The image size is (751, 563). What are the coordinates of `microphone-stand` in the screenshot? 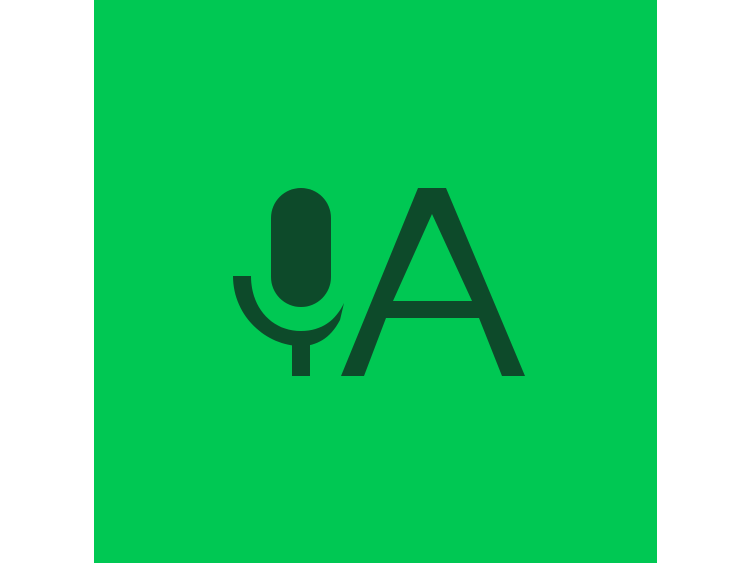 It's located at (301, 357).